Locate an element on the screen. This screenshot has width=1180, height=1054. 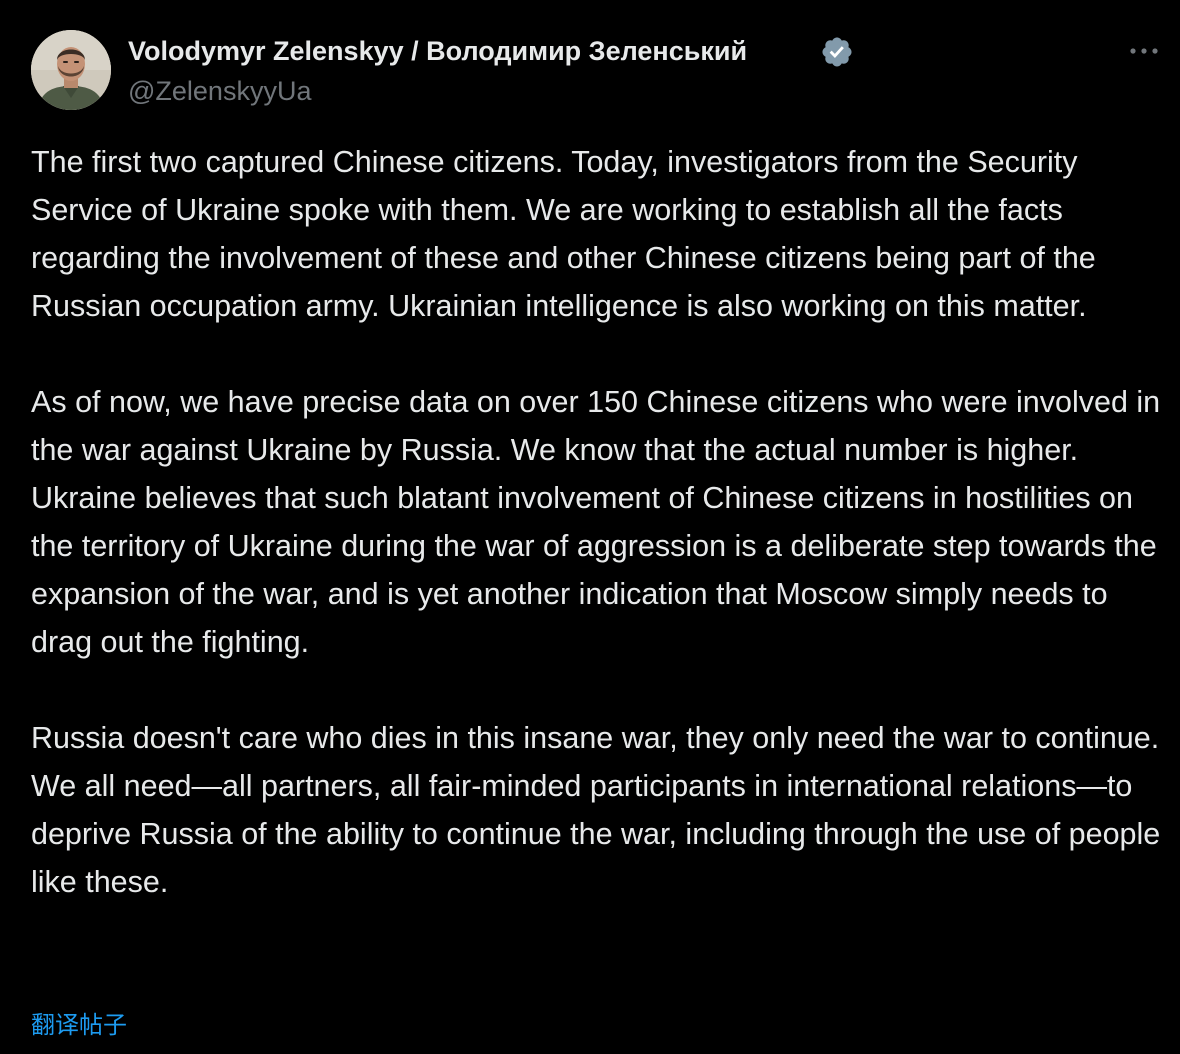
avatar-image is located at coordinates (71, 70).